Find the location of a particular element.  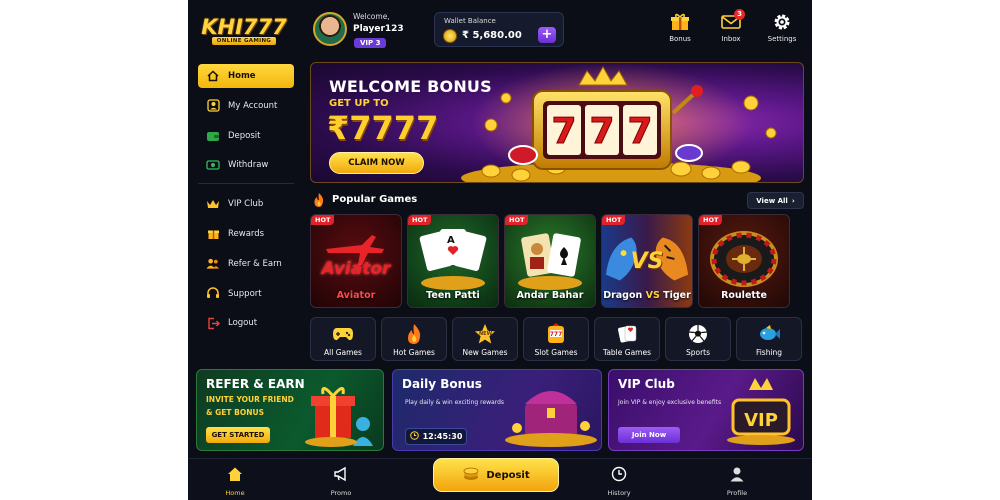

game-card-teen-patti: A HOT Teen Patti is located at coordinates (453, 261).